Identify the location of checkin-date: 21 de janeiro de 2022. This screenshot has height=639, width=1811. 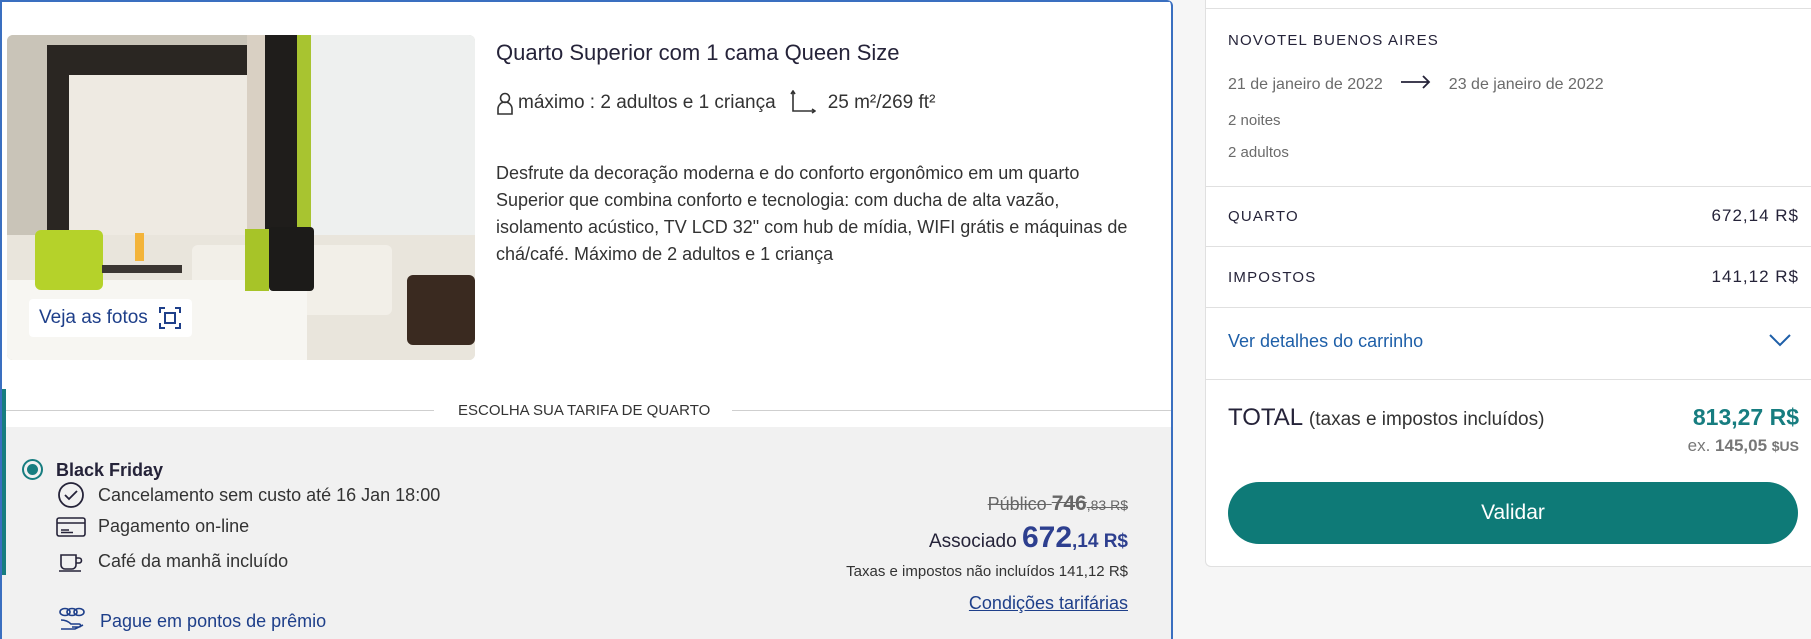
(1305, 84).